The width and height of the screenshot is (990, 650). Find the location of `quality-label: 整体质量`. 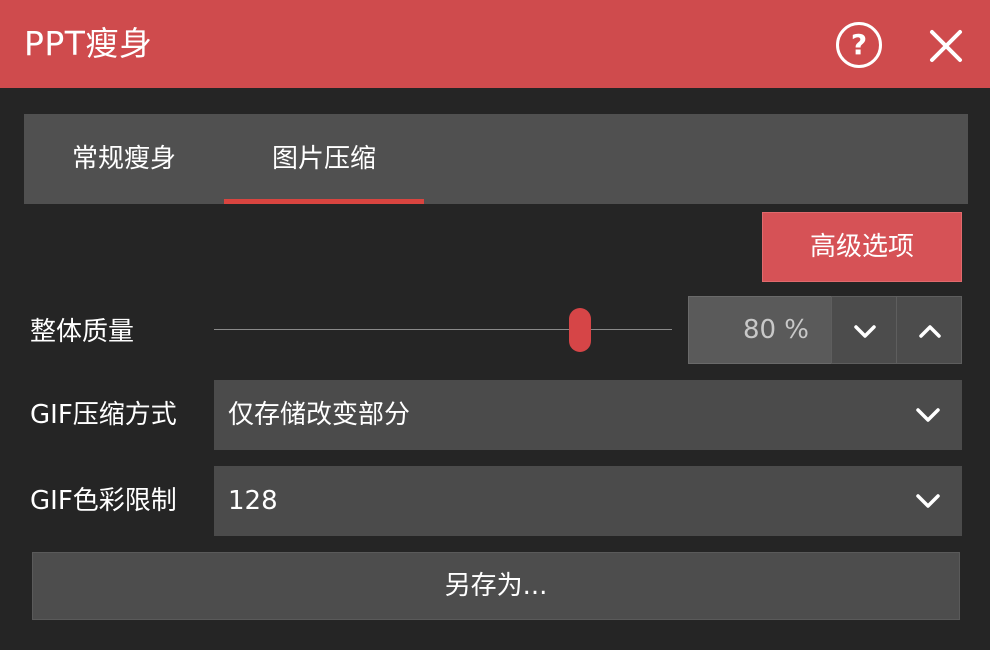

quality-label: 整体质量 is located at coordinates (82, 332).